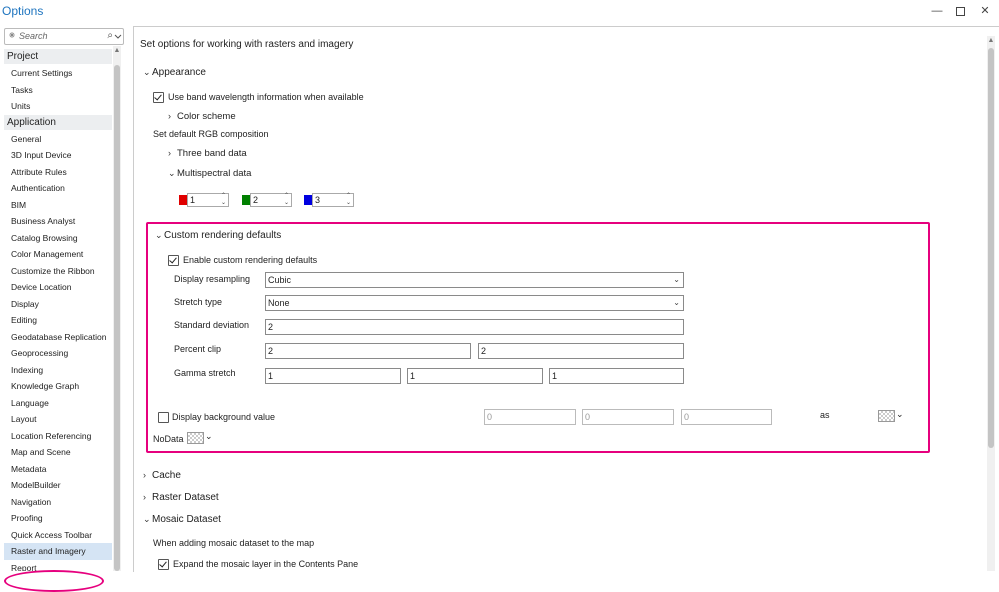  Describe the element at coordinates (530, 417) in the screenshot. I see `bg-value-input-1: 0` at that location.